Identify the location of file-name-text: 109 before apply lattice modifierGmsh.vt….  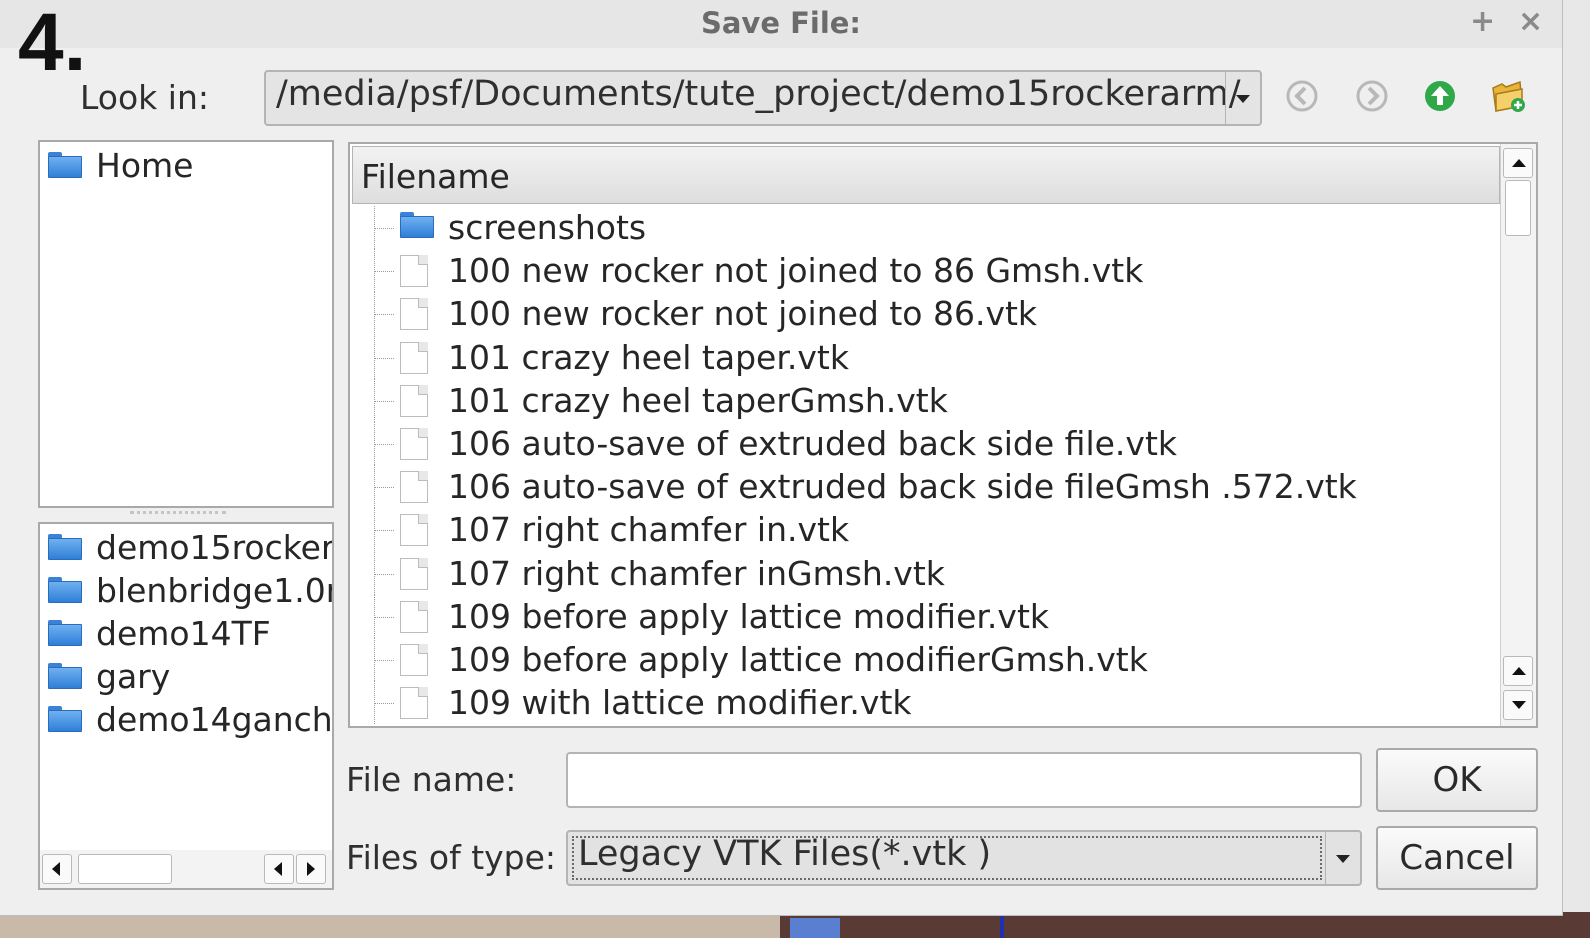
(798, 659).